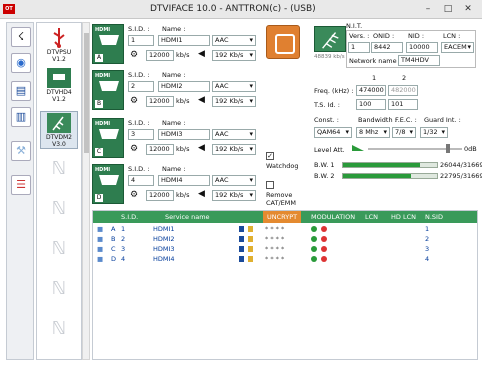  Describe the element at coordinates (422, 47) in the screenshot. I see `nid-input: 10000` at that location.